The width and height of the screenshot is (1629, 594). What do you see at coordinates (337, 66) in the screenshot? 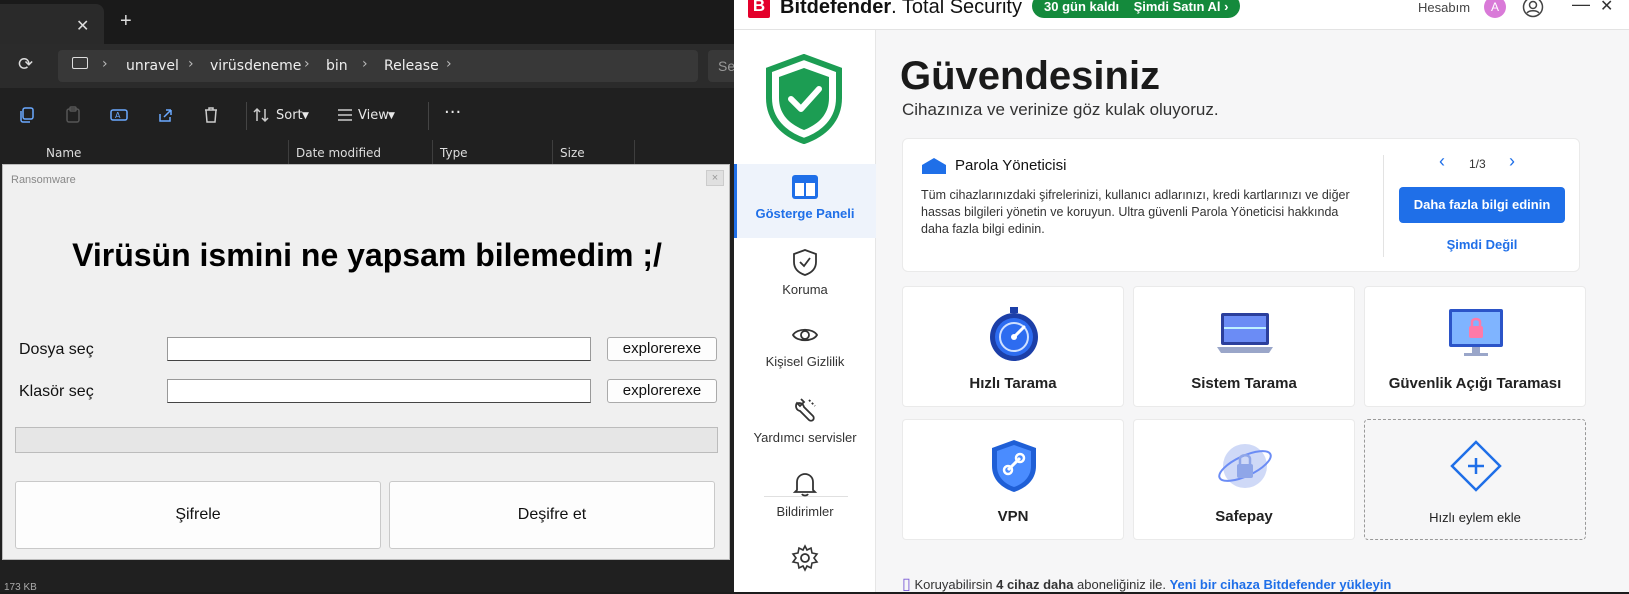
I see `breadcrumb-item: bin` at bounding box center [337, 66].